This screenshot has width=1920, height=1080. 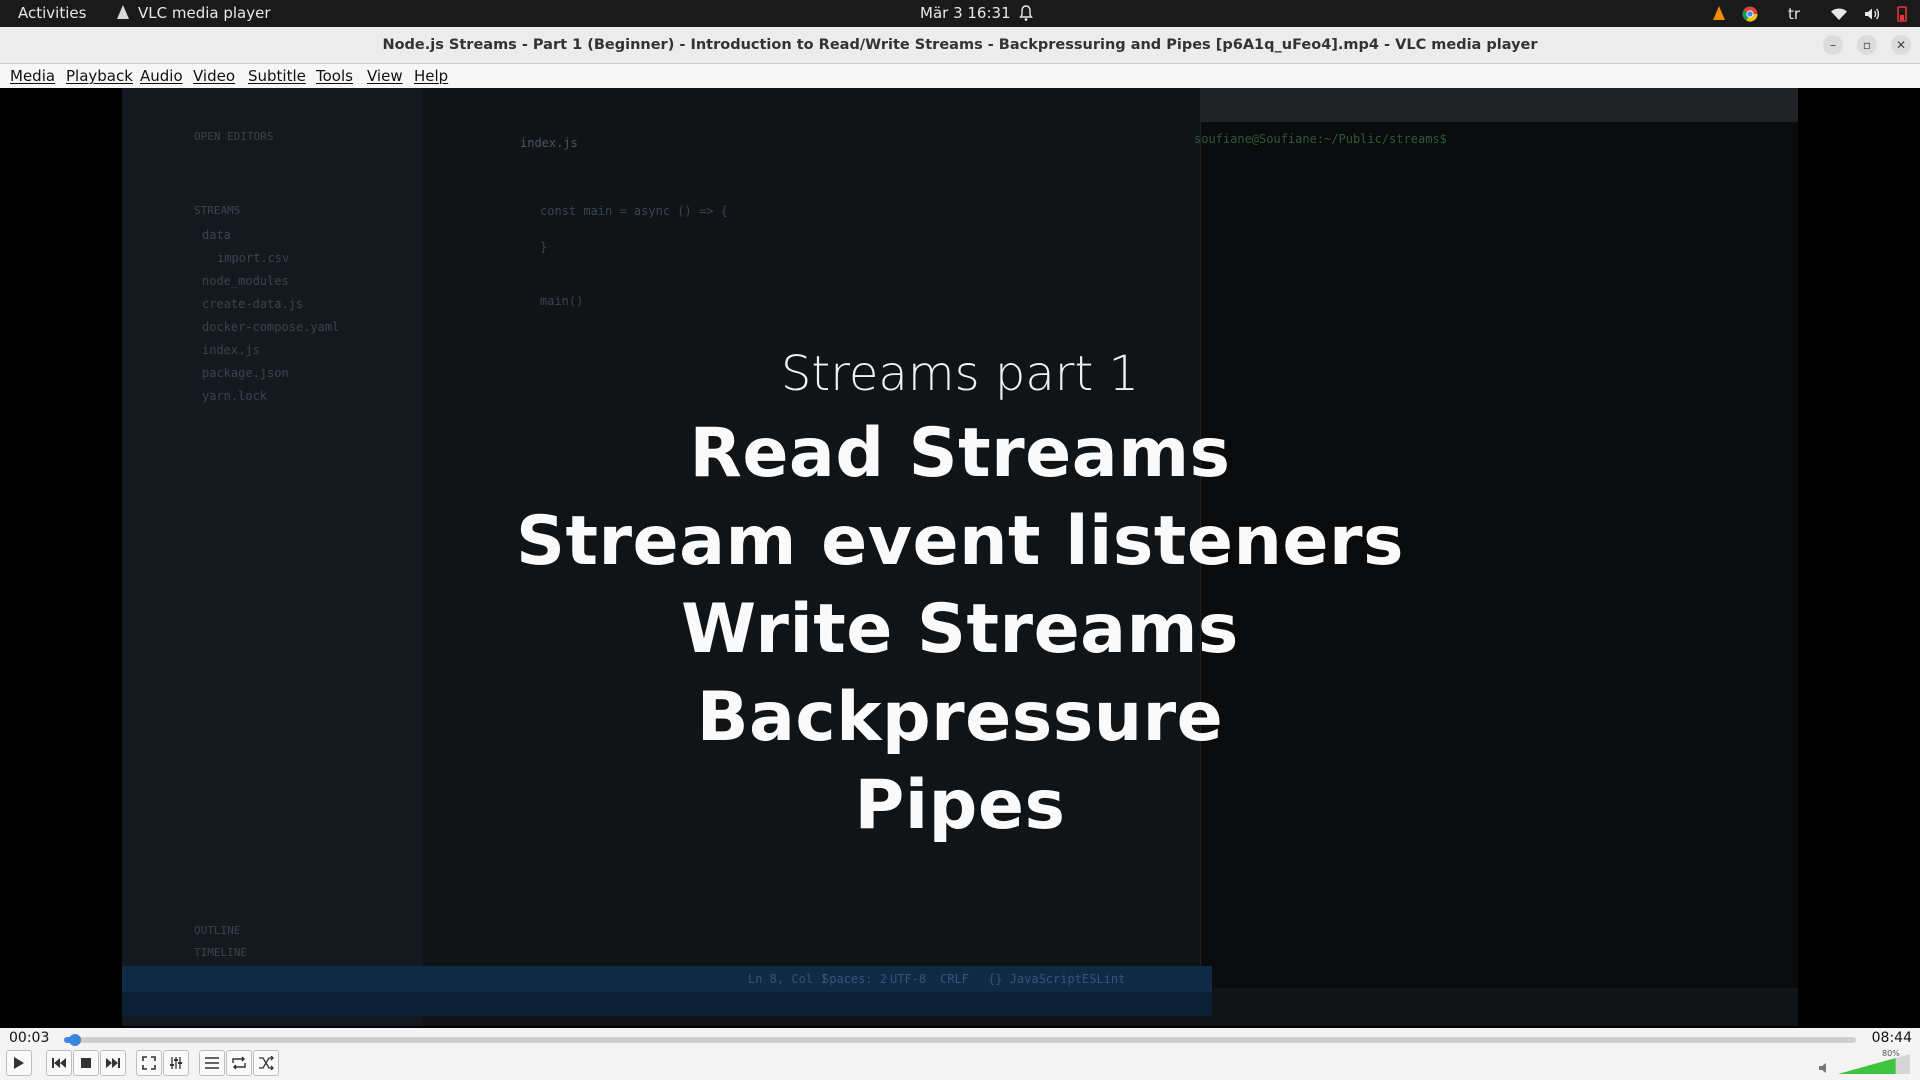 I want to click on playback-controls: 00:03 08:44 80%, so click(x=960, y=1054).